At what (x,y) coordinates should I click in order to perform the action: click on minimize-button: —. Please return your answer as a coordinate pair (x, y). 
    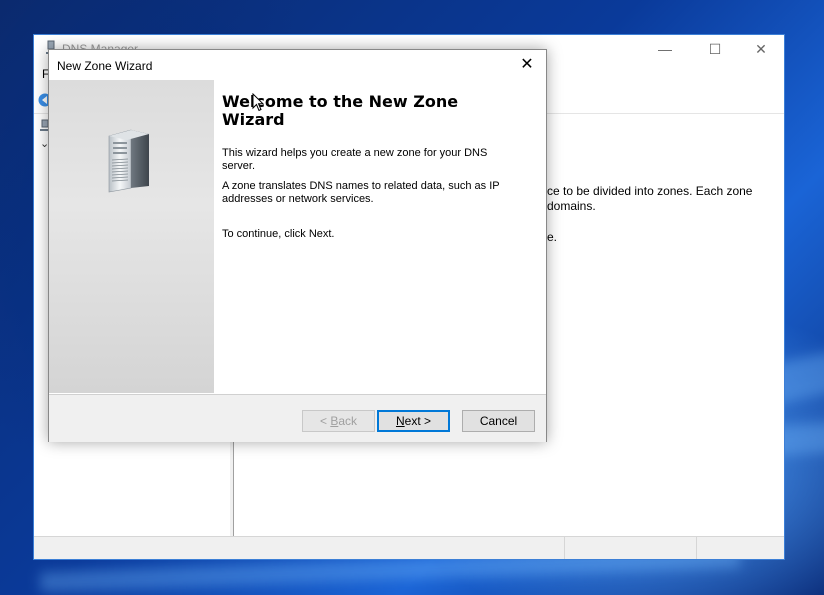
    Looking at the image, I should click on (665, 49).